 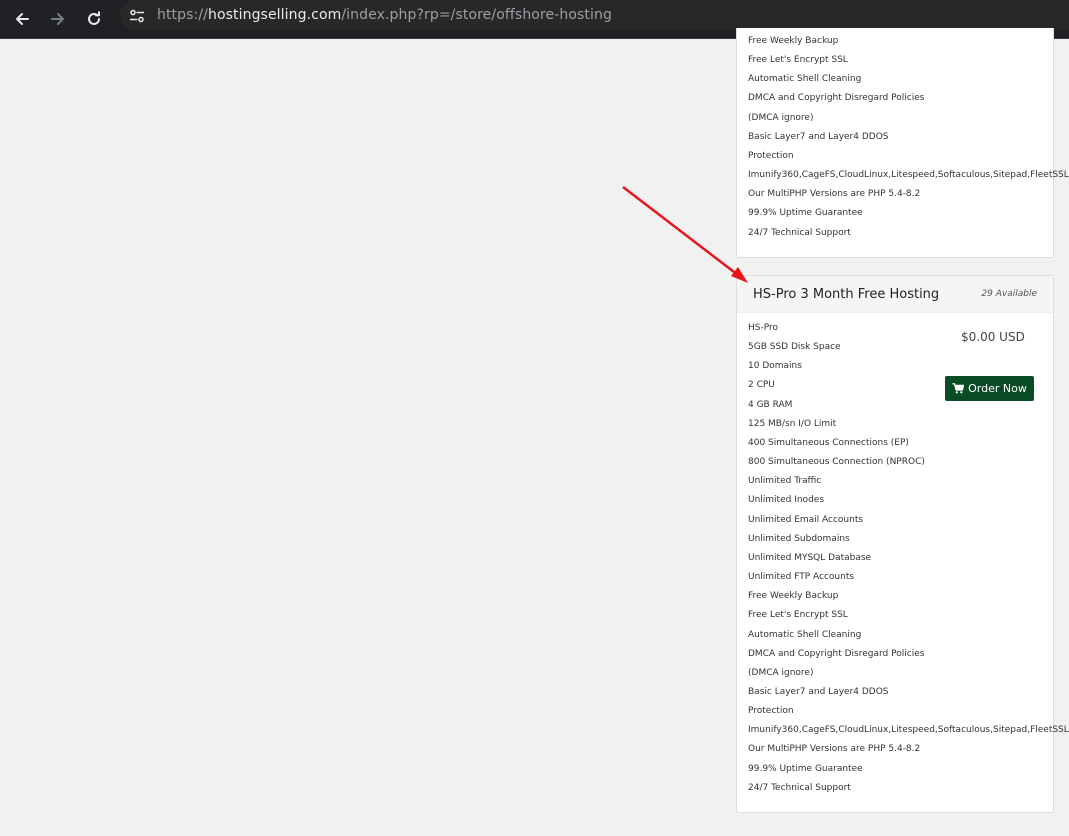 What do you see at coordinates (836, 462) in the screenshot?
I see `feature-item: 800 Simultaneous Connection (NPROC)` at bounding box center [836, 462].